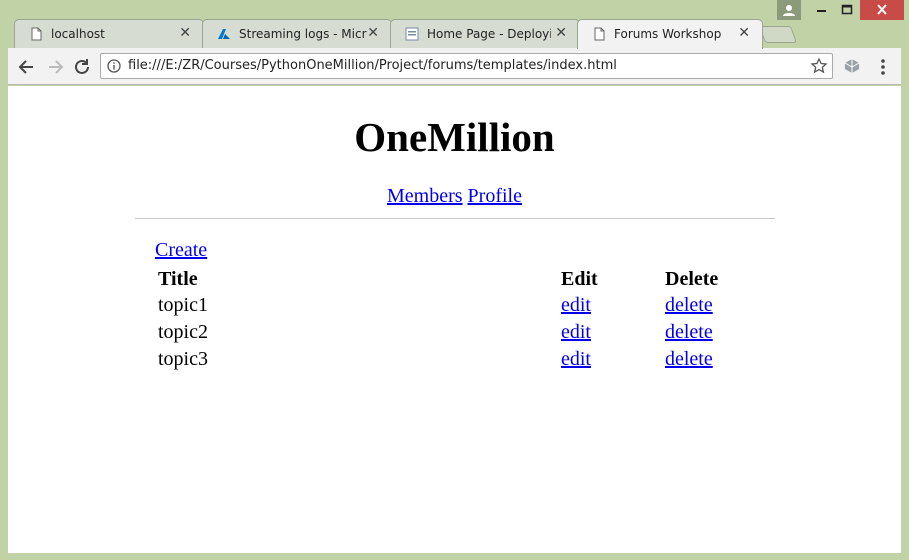 This screenshot has height=560, width=909. Describe the element at coordinates (692, 278) in the screenshot. I see `delete-column-header: Delete` at that location.